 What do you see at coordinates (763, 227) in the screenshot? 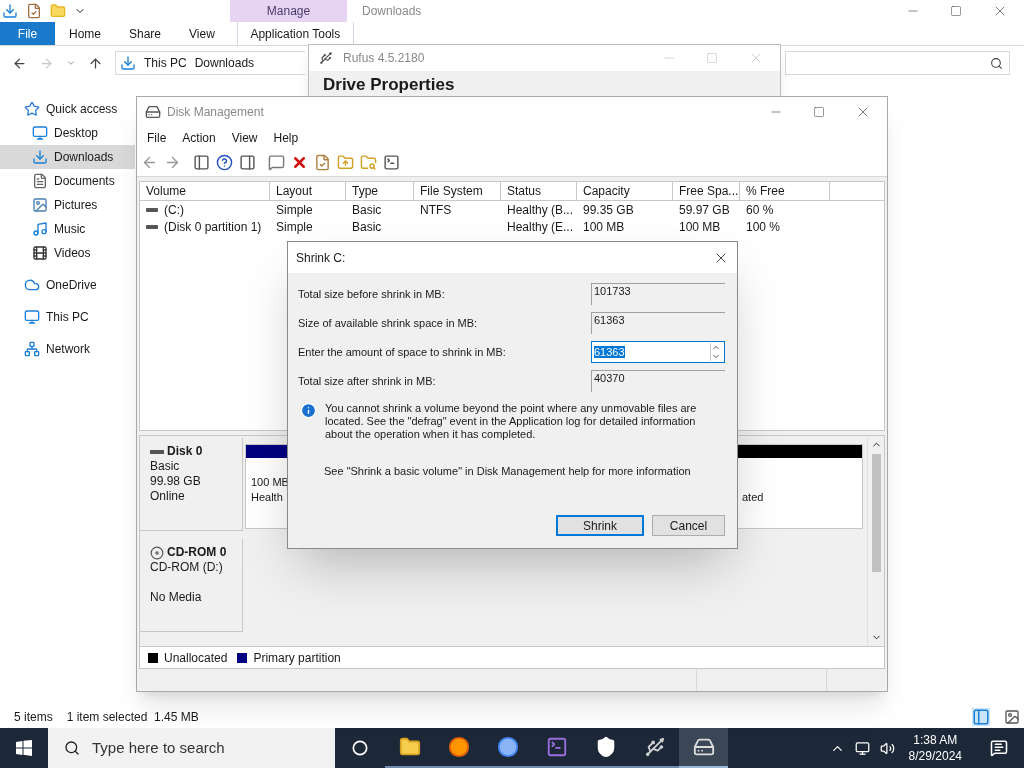
I see `table-cell-text: 100 %` at bounding box center [763, 227].